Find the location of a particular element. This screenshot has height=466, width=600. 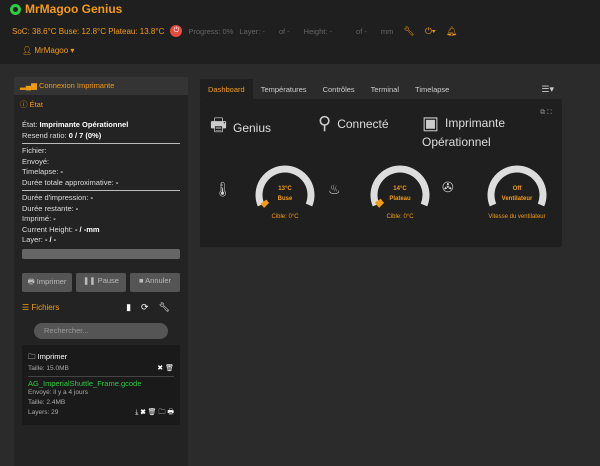

files-title-group: ☰ Fichiers is located at coordinates (40, 307).